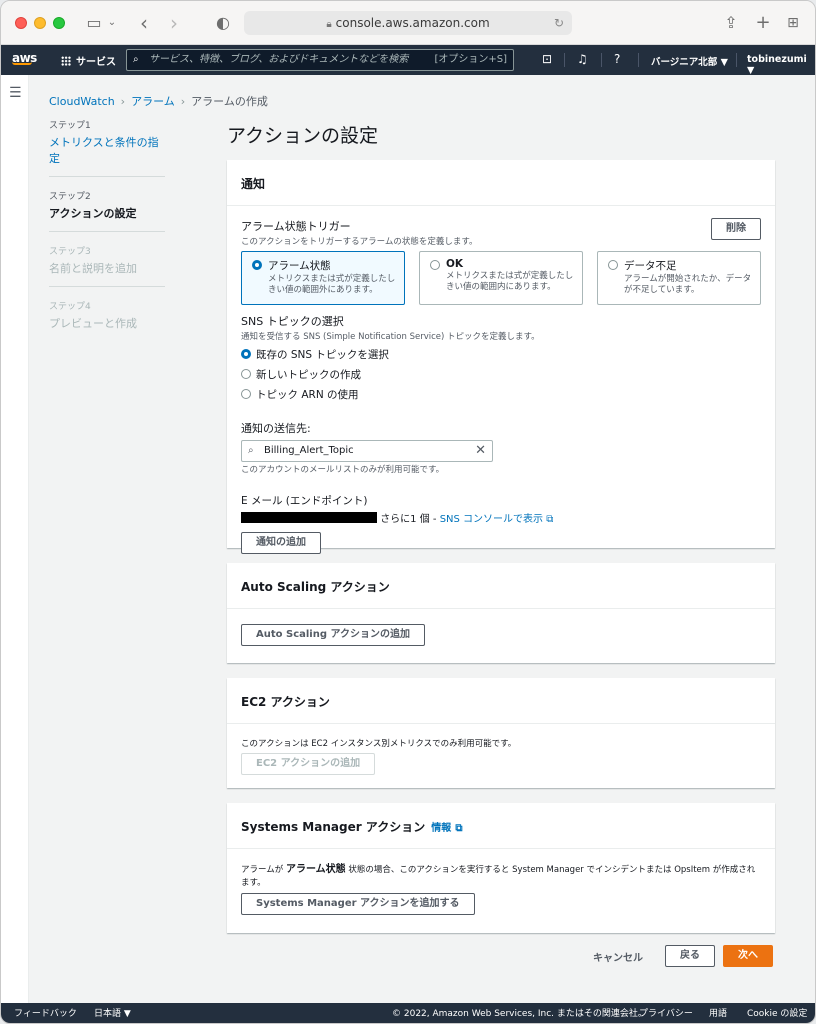 The image size is (816, 1024). What do you see at coordinates (501, 354) in the screenshot?
I see `sns-option-existing: 既存の SNS トピックを選択` at bounding box center [501, 354].